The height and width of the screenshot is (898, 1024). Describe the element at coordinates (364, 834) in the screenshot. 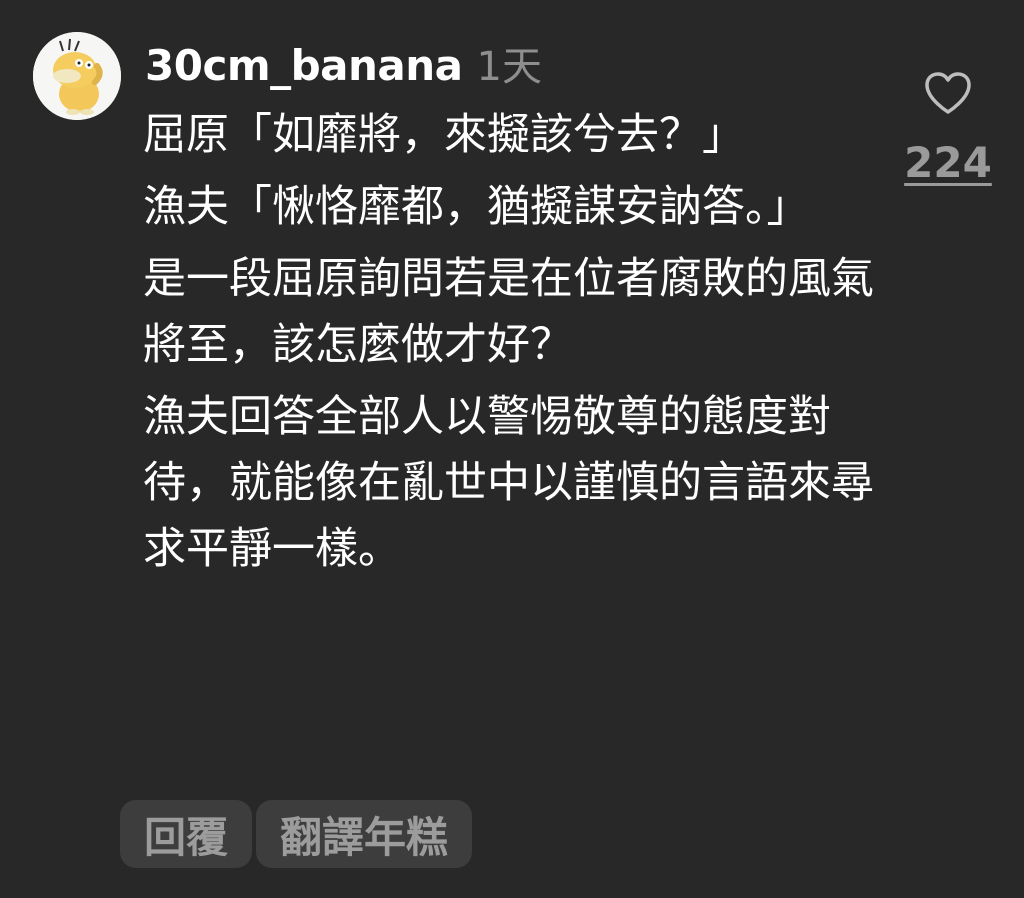

I see `translate-button: 翻譯年糕` at that location.